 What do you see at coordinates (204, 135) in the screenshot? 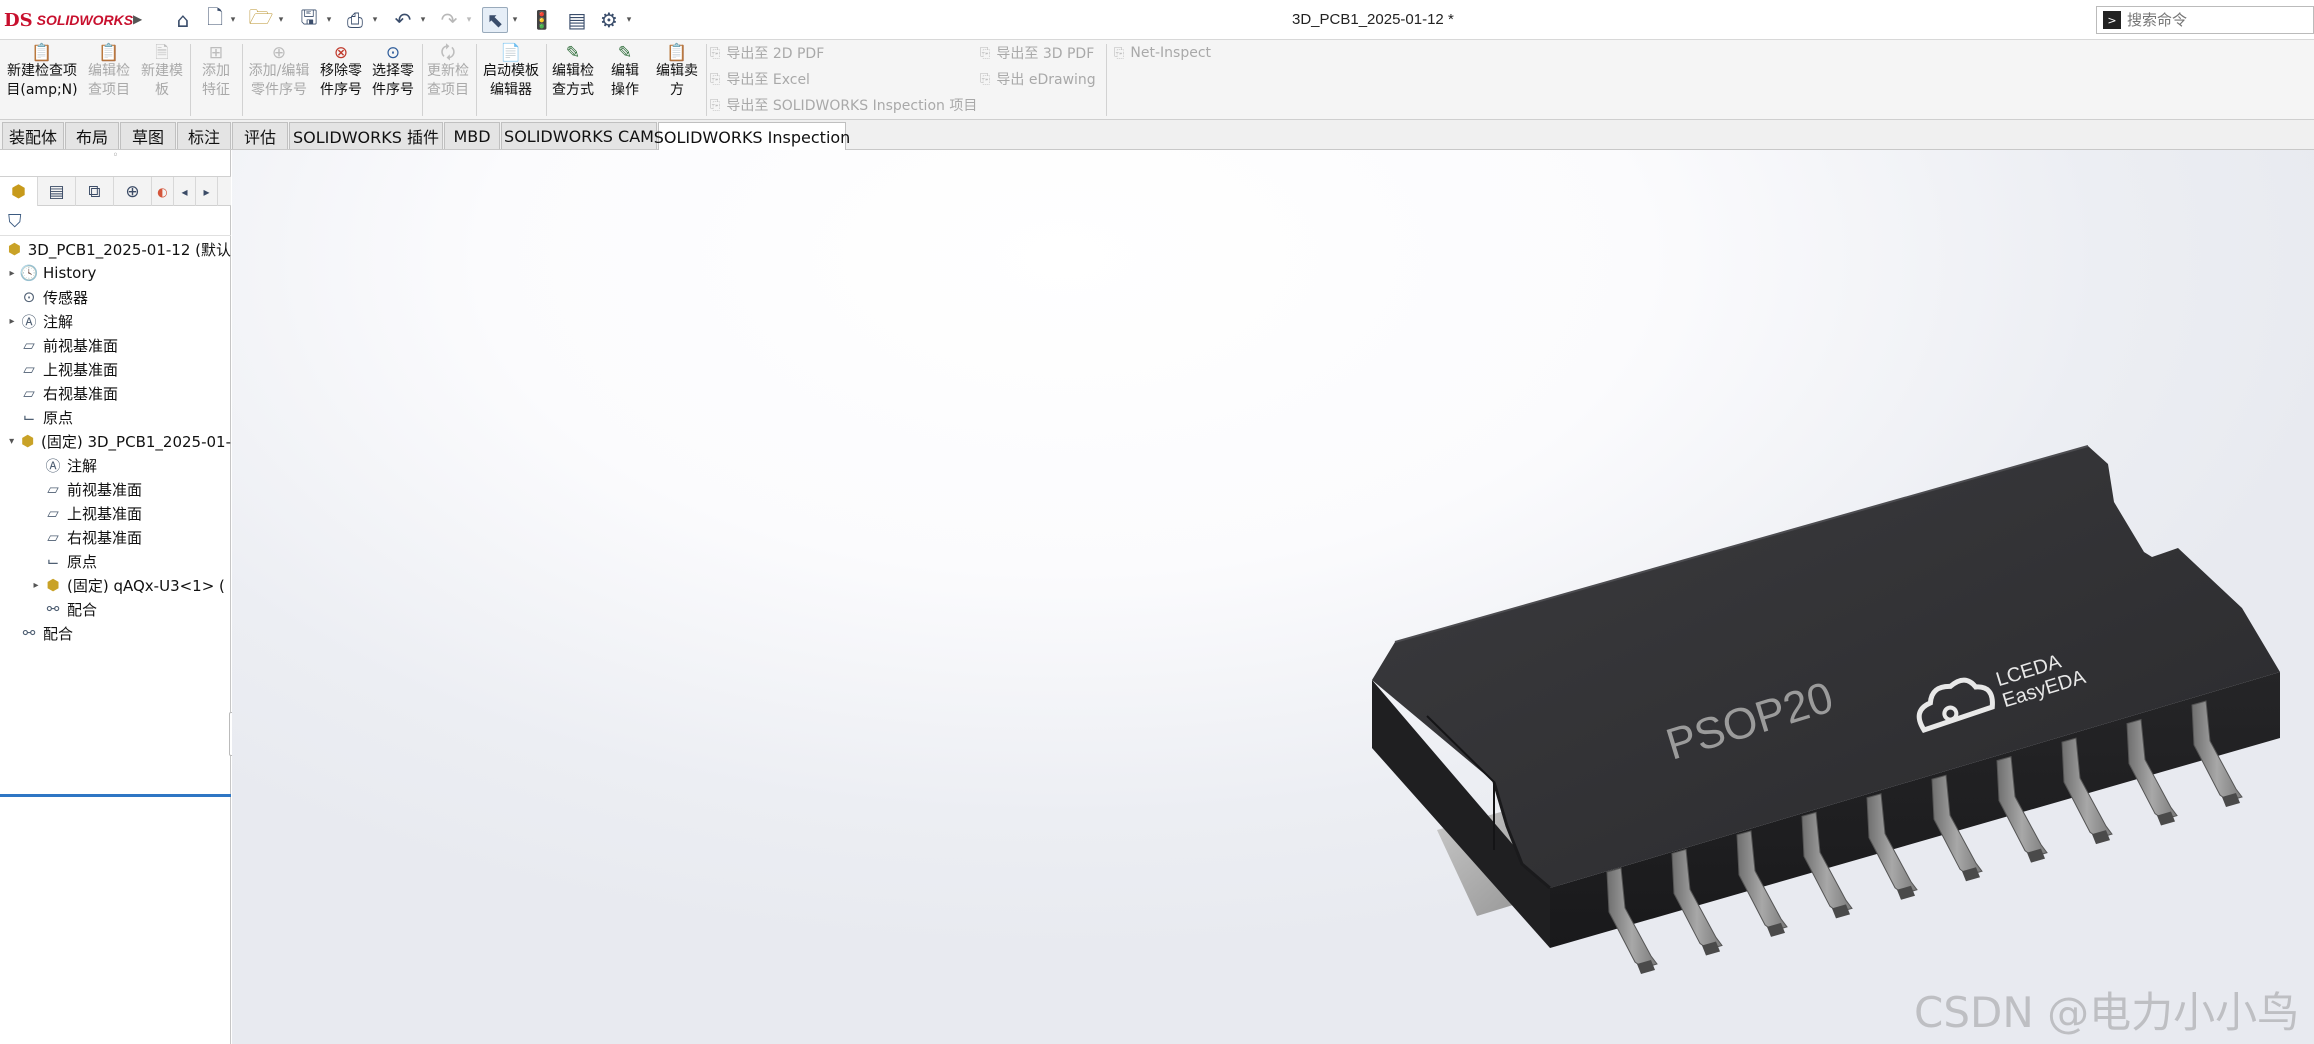
I see `tab-markup: 标注` at bounding box center [204, 135].